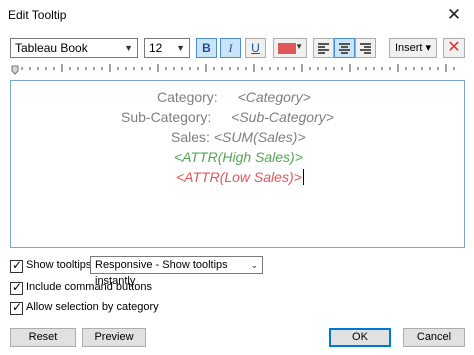 This screenshot has width=474, height=355. What do you see at coordinates (43, 337) in the screenshot?
I see `reset-button: Reset` at bounding box center [43, 337].